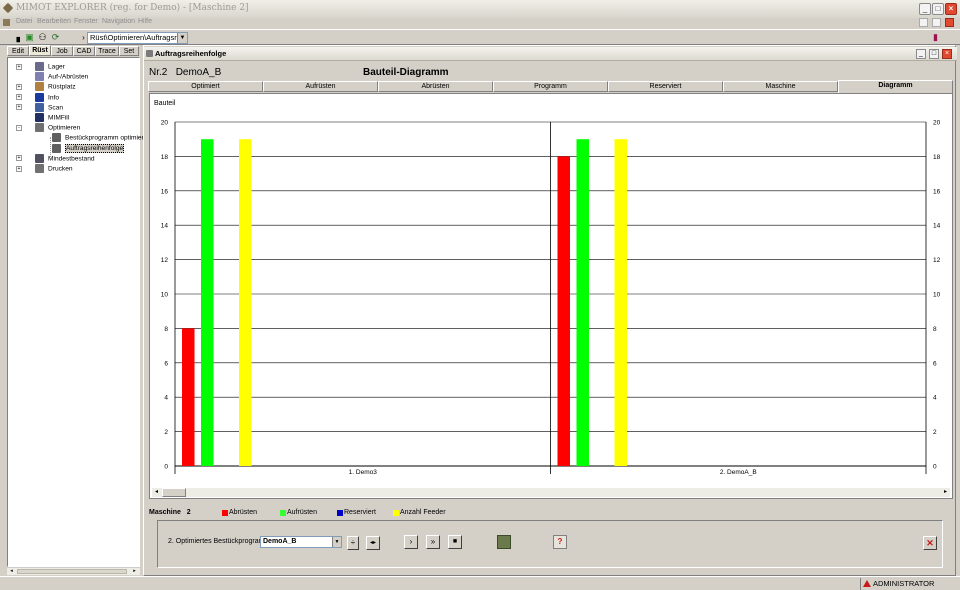 The height and width of the screenshot is (590, 960). Describe the element at coordinates (320, 86) in the screenshot. I see `tab-aufruesten: Aufrüsten` at that location.